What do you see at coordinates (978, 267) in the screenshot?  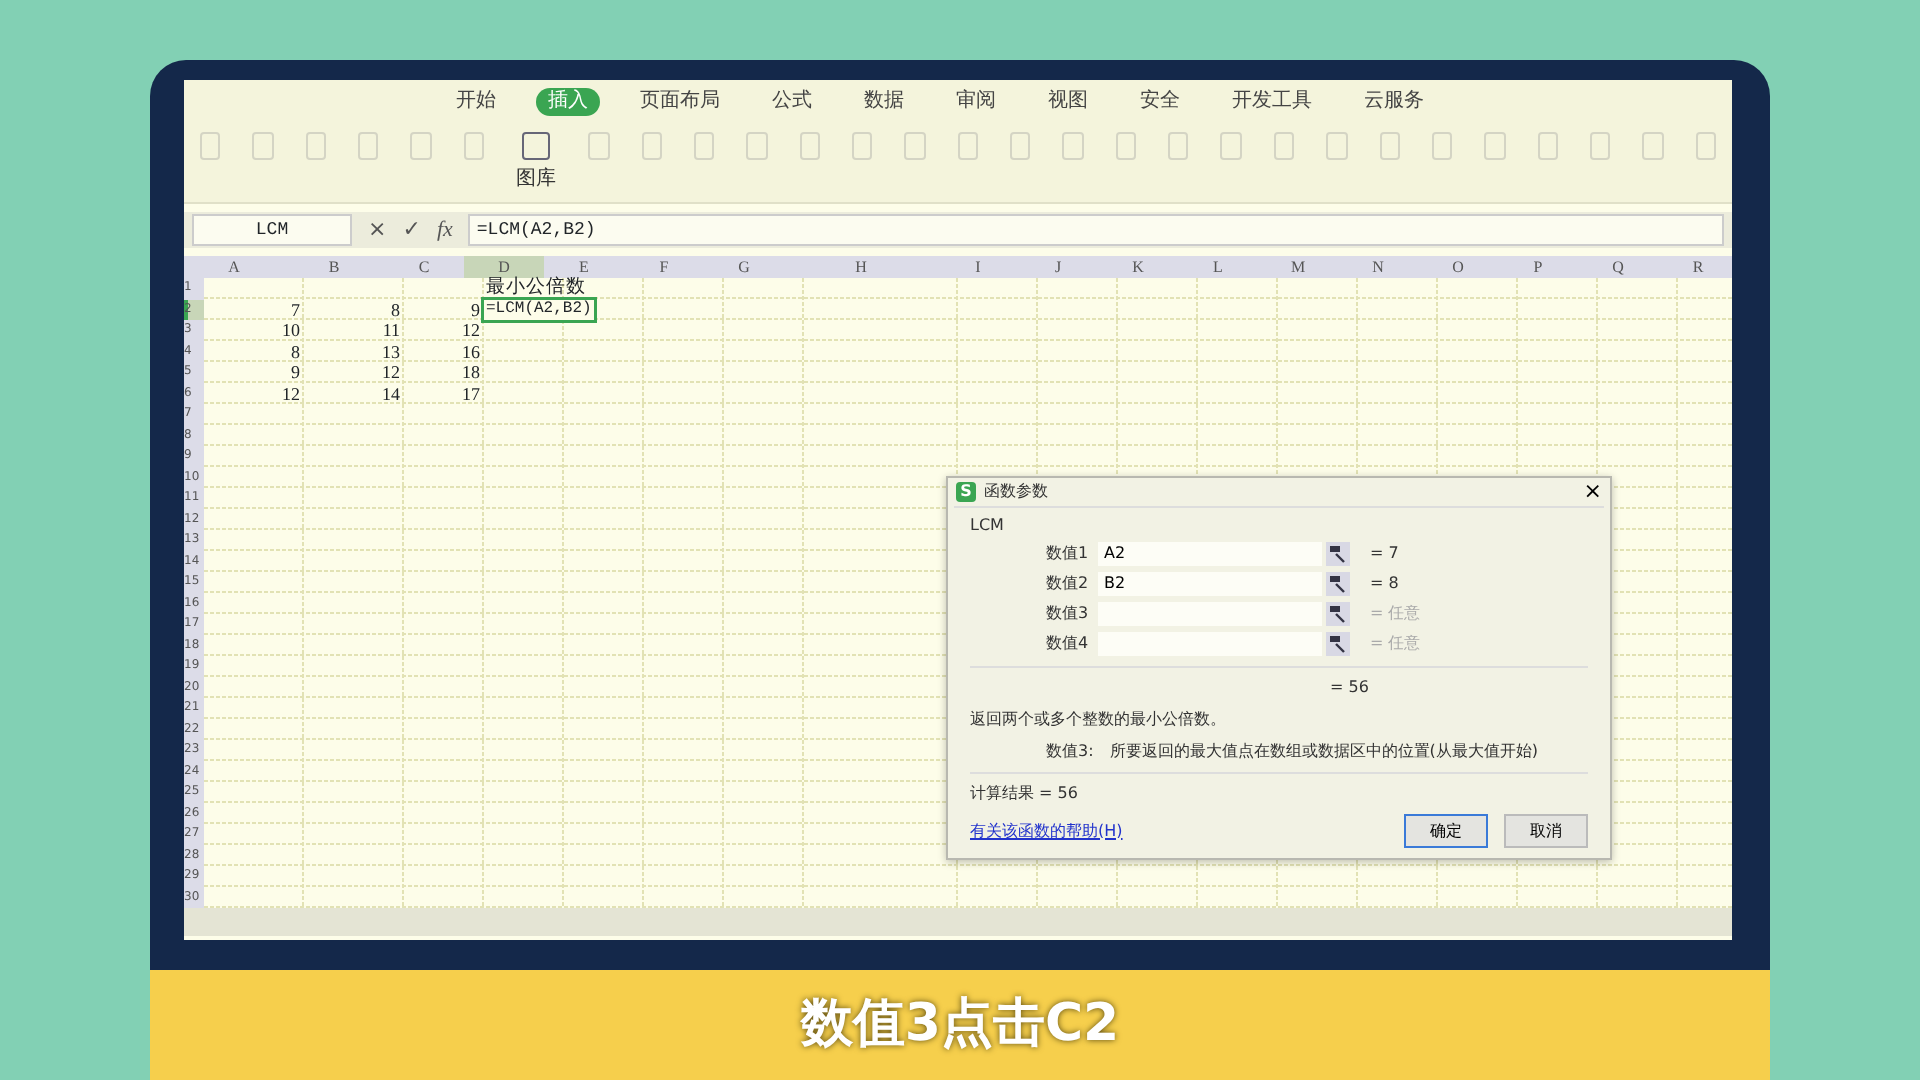 I see `column-header: I` at bounding box center [978, 267].